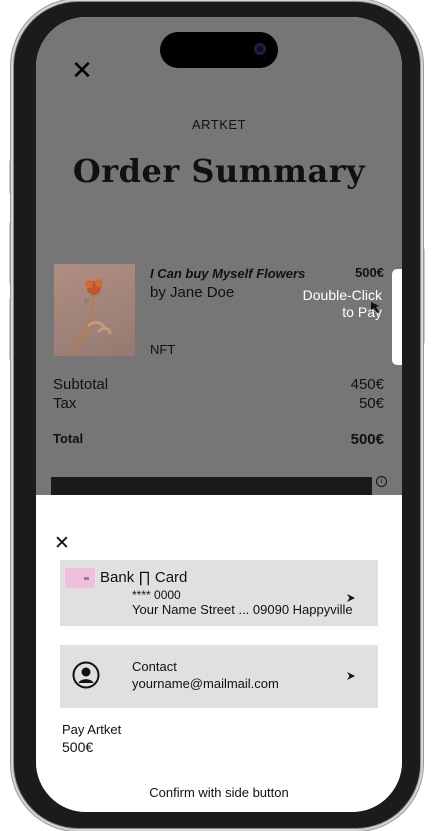 Image resolution: width=433 pixels, height=831 pixels. What do you see at coordinates (342, 295) in the screenshot?
I see `hint-line-1: Double-Click` at bounding box center [342, 295].